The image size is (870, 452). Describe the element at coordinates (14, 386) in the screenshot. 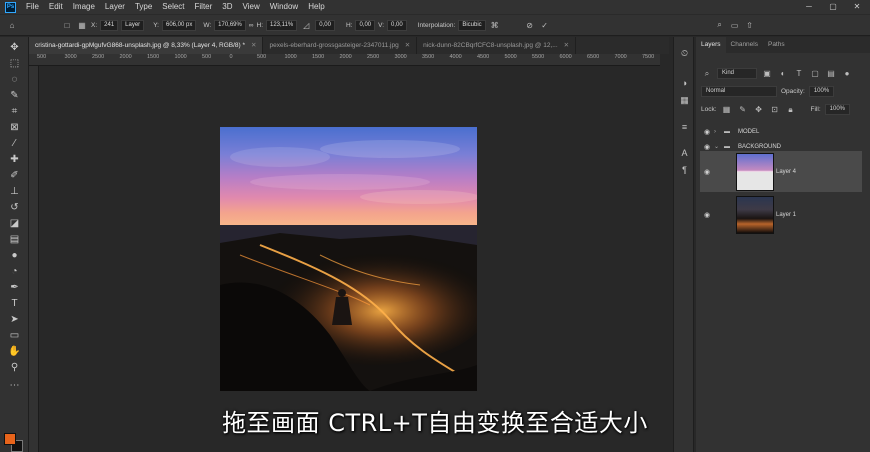

I see `more-tools-icon: ⋯` at that location.